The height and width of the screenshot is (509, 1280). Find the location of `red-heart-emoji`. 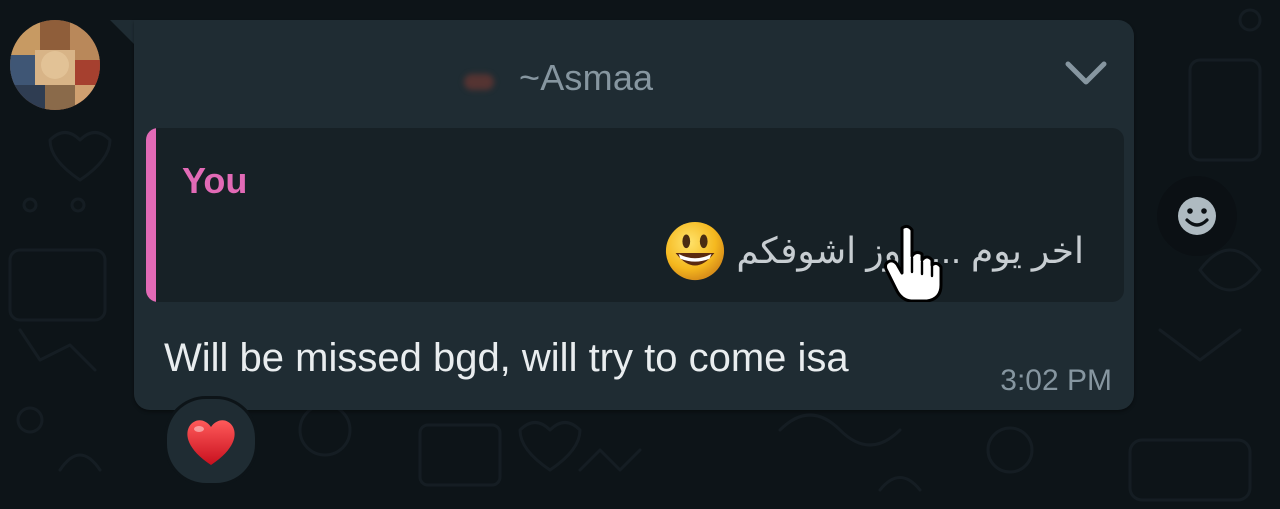

red-heart-emoji is located at coordinates (211, 442).